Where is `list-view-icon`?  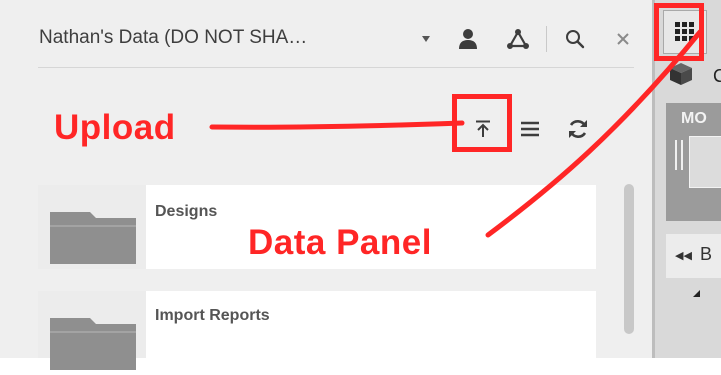
list-view-icon is located at coordinates (530, 129).